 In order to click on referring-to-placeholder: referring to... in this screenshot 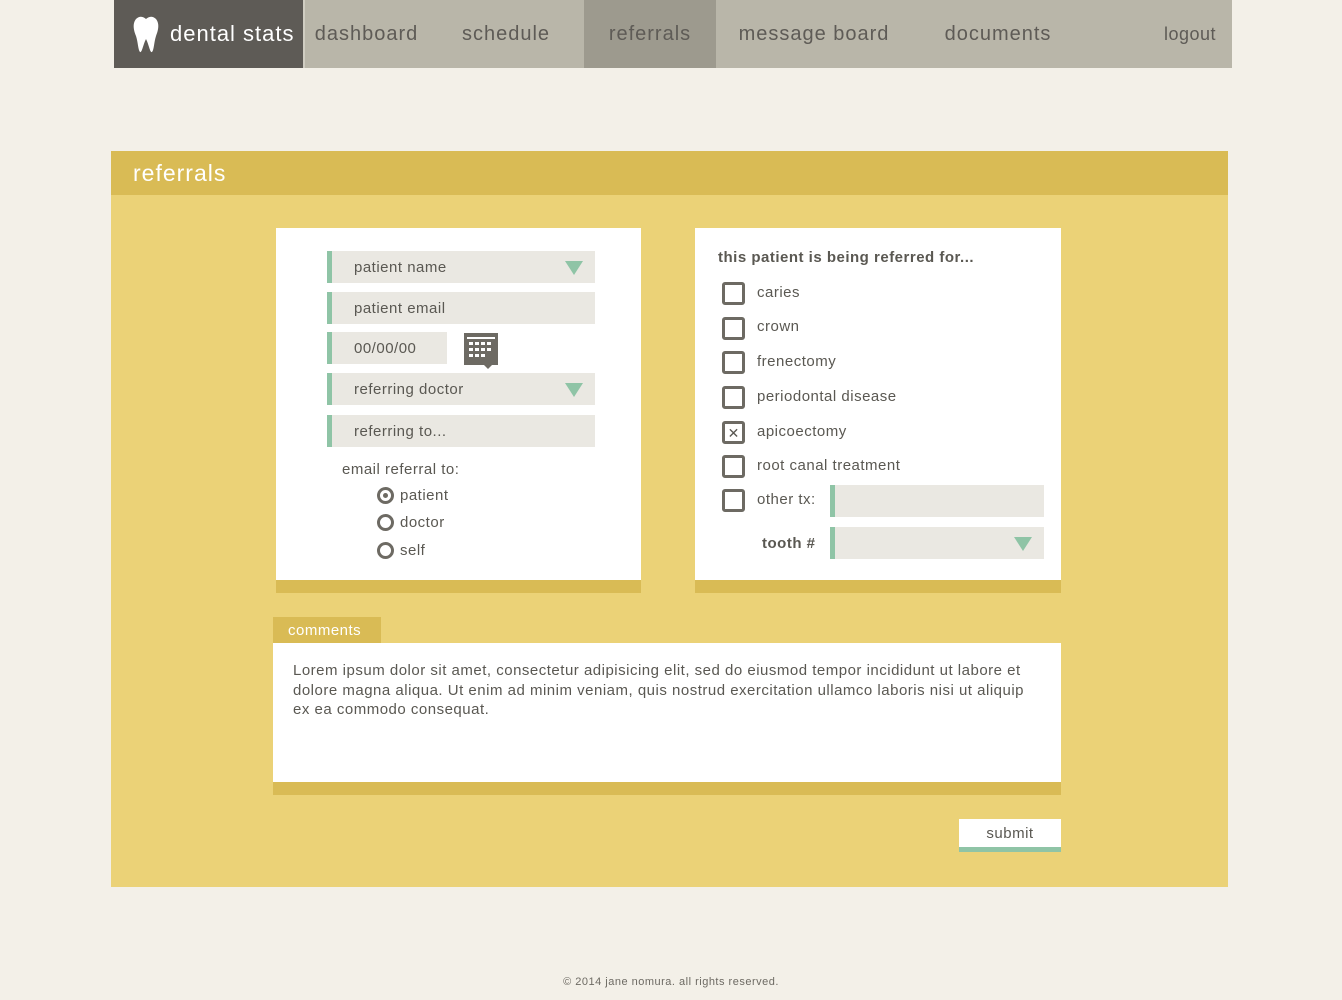, I will do `click(400, 431)`.